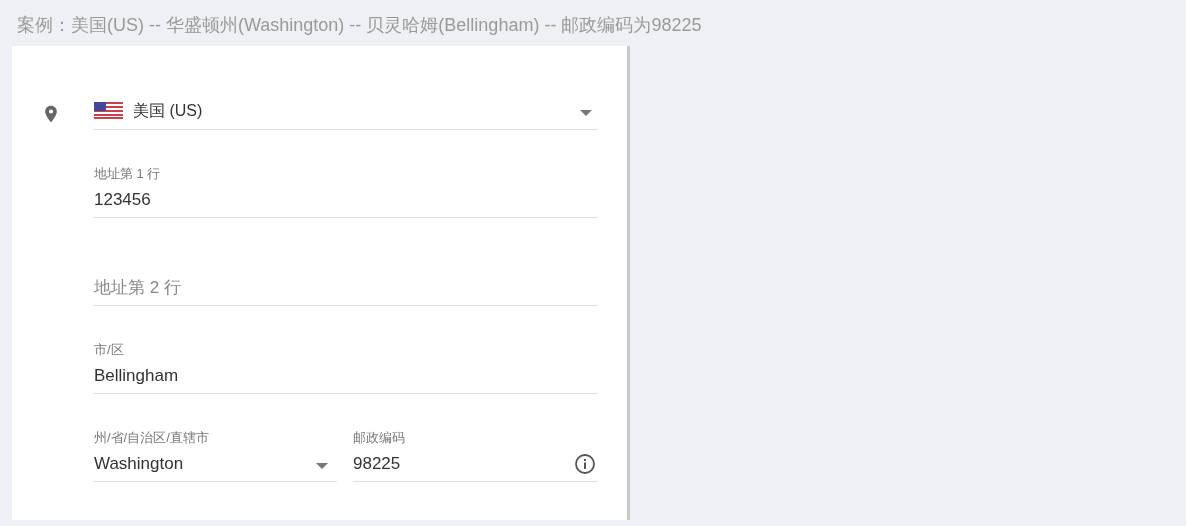 This screenshot has width=1186, height=526. I want to click on field-label: 市/区, so click(109, 349).